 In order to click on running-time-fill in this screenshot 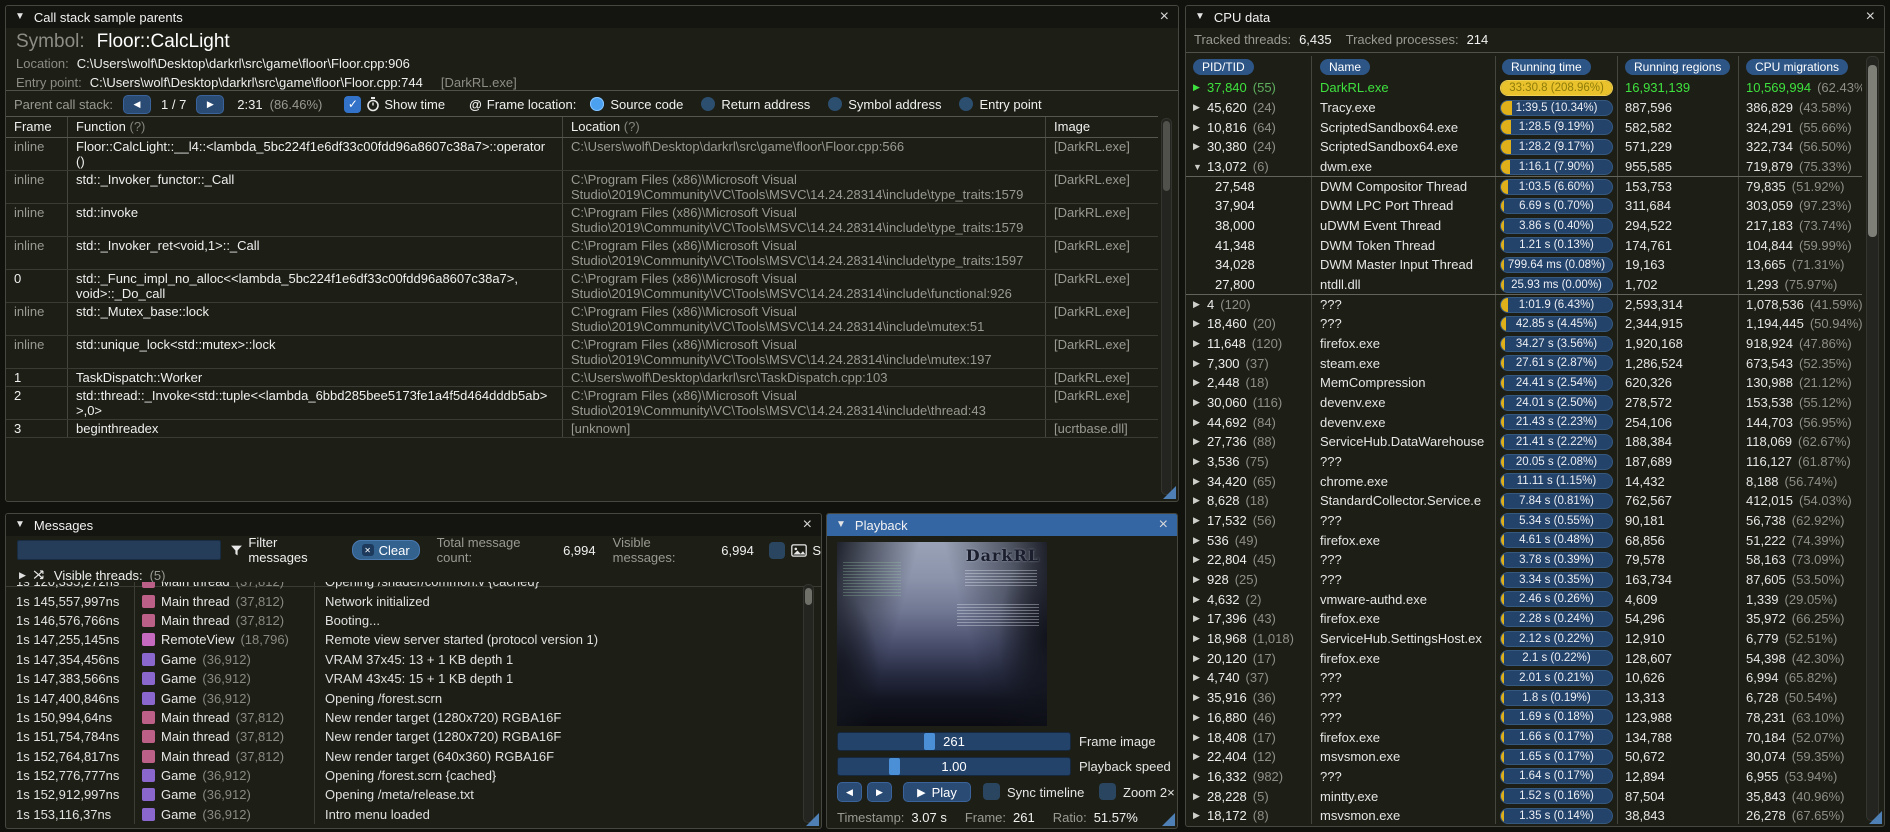, I will do `click(1503, 776)`.